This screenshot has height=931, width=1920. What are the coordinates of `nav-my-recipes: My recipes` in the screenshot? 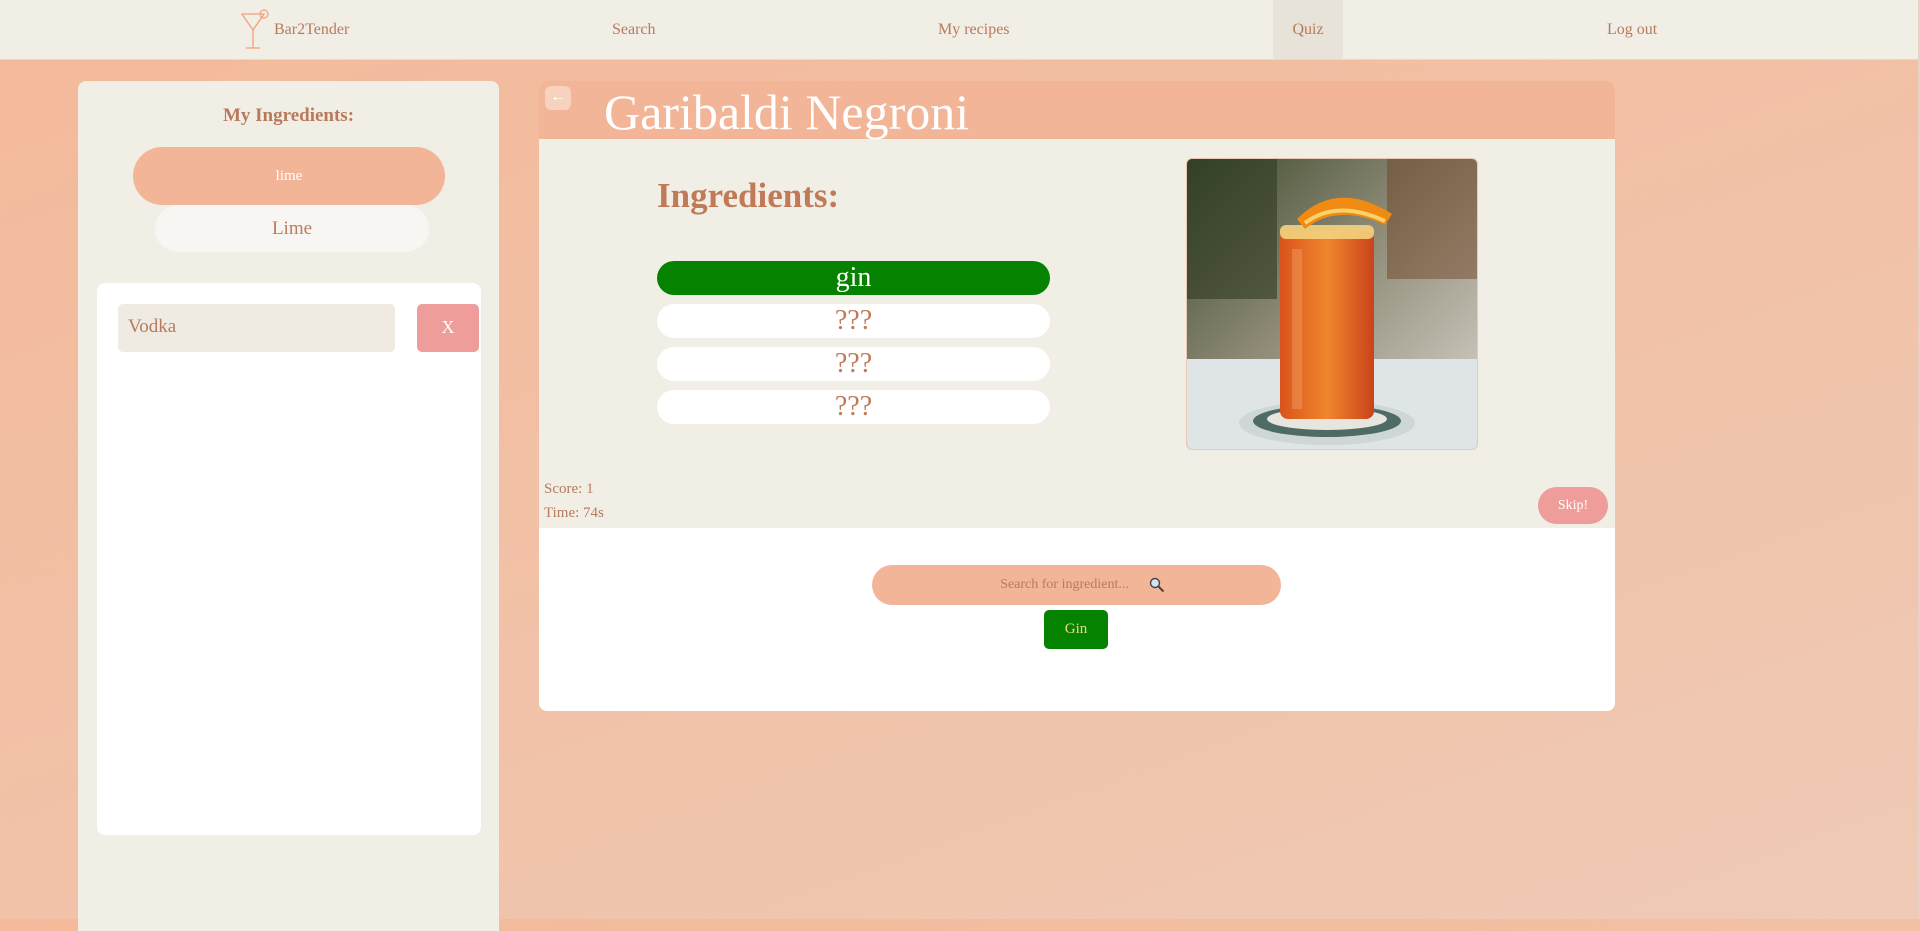 It's located at (974, 29).